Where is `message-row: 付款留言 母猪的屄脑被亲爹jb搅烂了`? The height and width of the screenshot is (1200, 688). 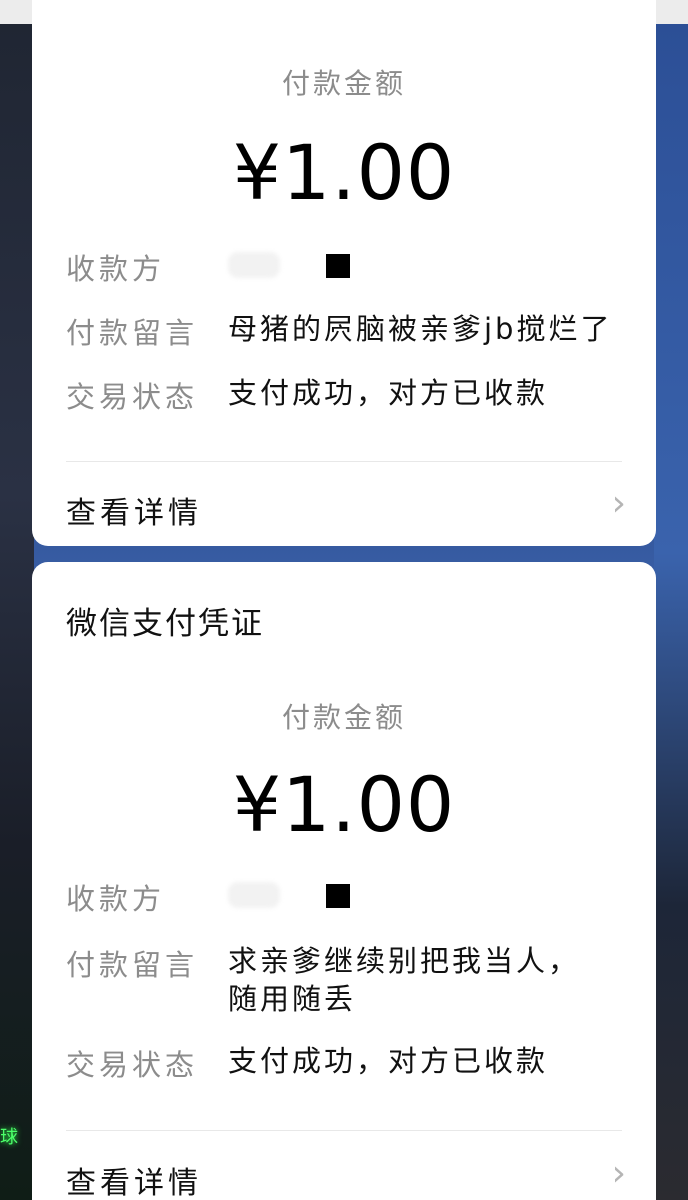 message-row: 付款留言 母猪的屄脑被亲爹jb搅烂了 is located at coordinates (351, 330).